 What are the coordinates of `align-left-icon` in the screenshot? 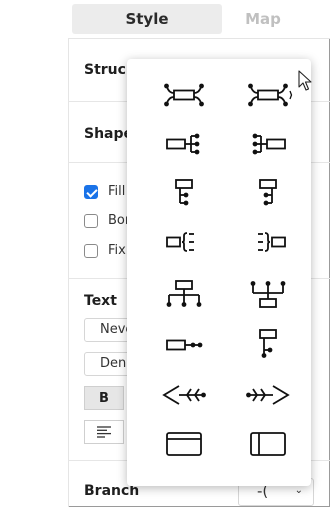 It's located at (104, 432).